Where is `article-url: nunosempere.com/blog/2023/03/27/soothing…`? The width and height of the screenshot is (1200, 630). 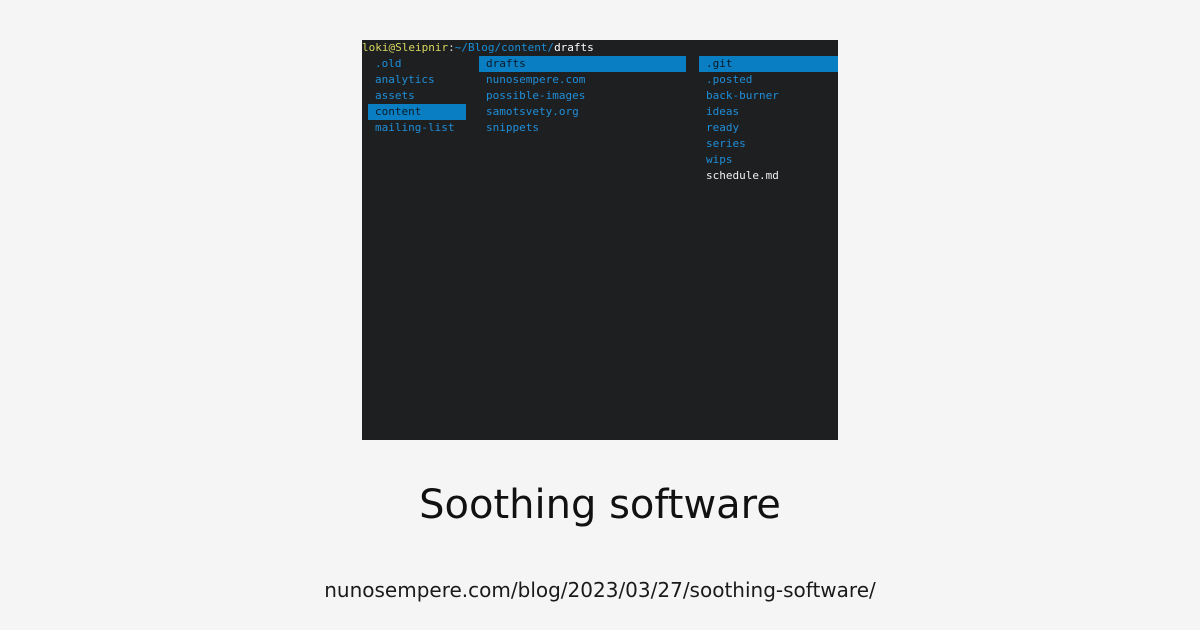 article-url: nunosempere.com/blog/2023/03/27/soothing… is located at coordinates (600, 590).